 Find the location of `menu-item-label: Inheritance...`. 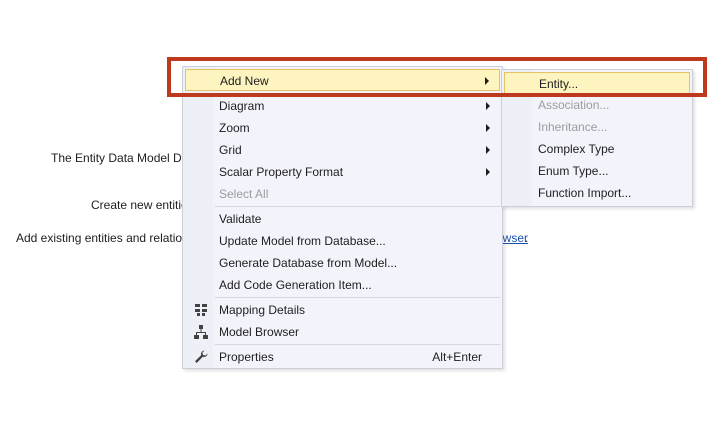

menu-item-label: Inheritance... is located at coordinates (573, 127).